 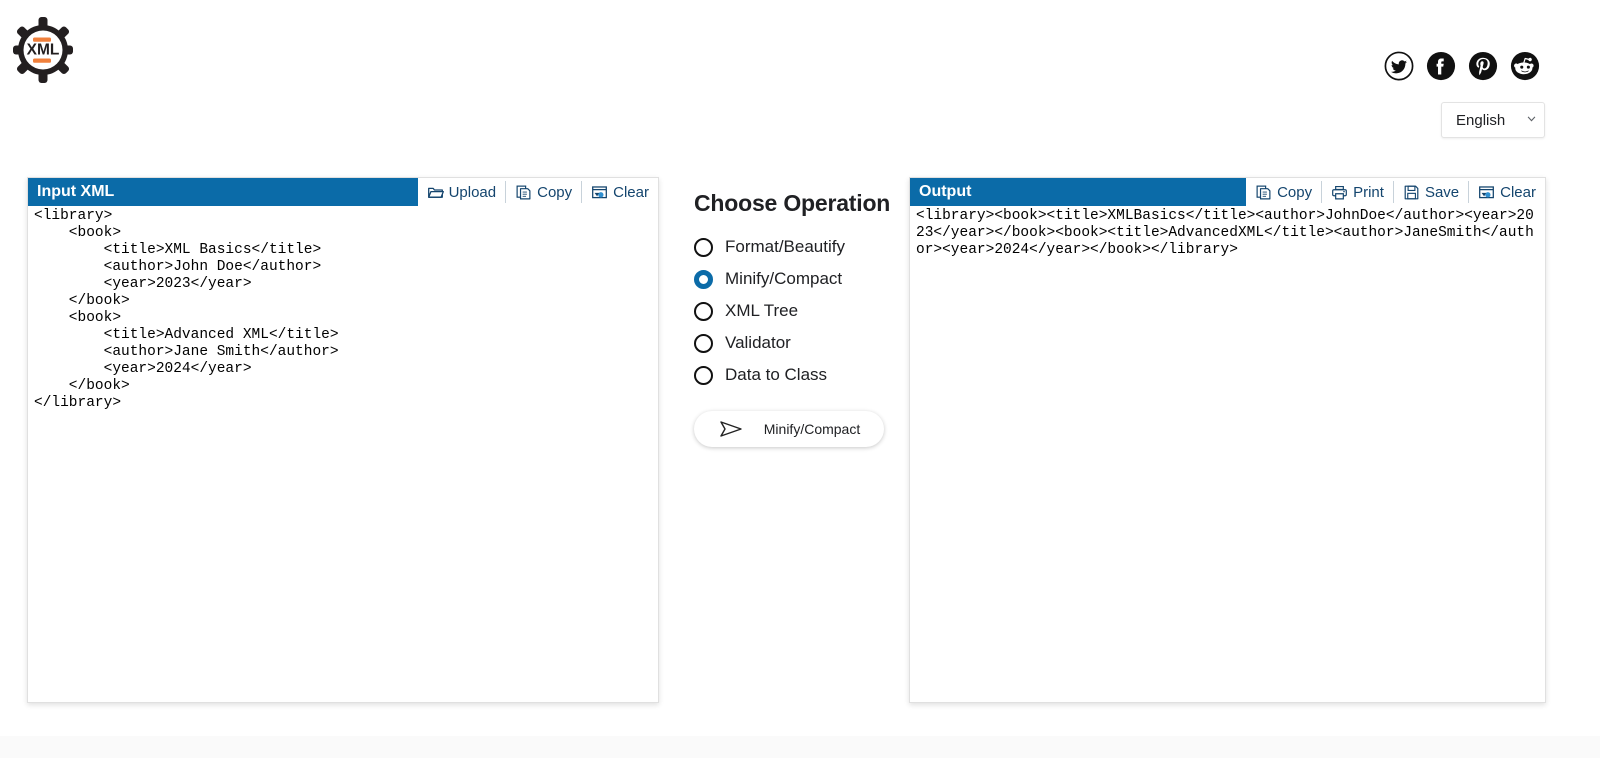 I want to click on copy-button: Copy, so click(x=544, y=192).